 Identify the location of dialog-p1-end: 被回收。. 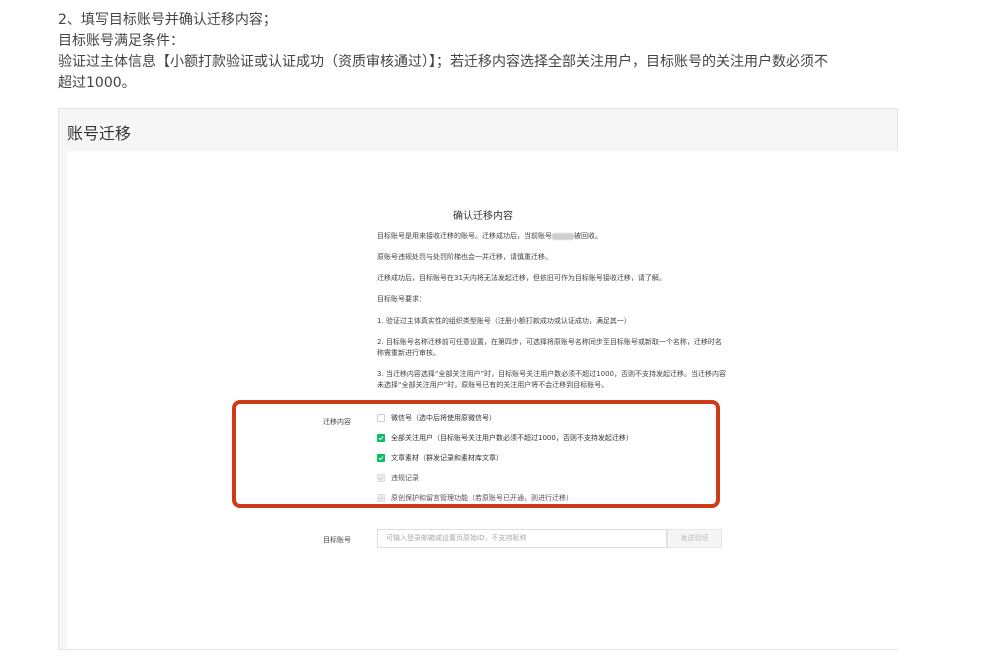
(588, 236).